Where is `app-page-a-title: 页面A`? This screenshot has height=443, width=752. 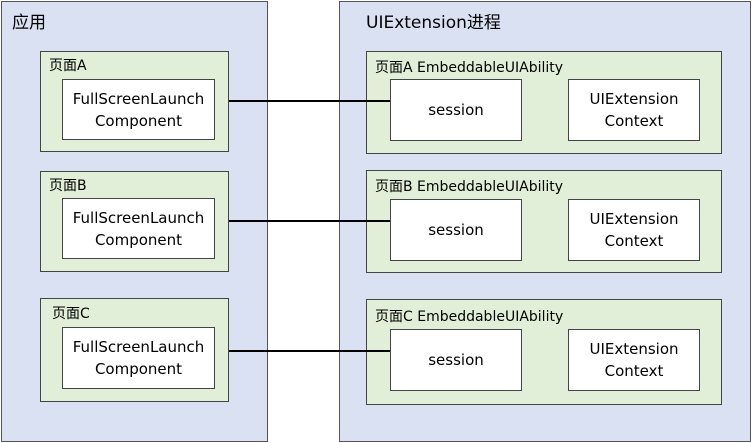 app-page-a-title: 页面A is located at coordinates (68, 66).